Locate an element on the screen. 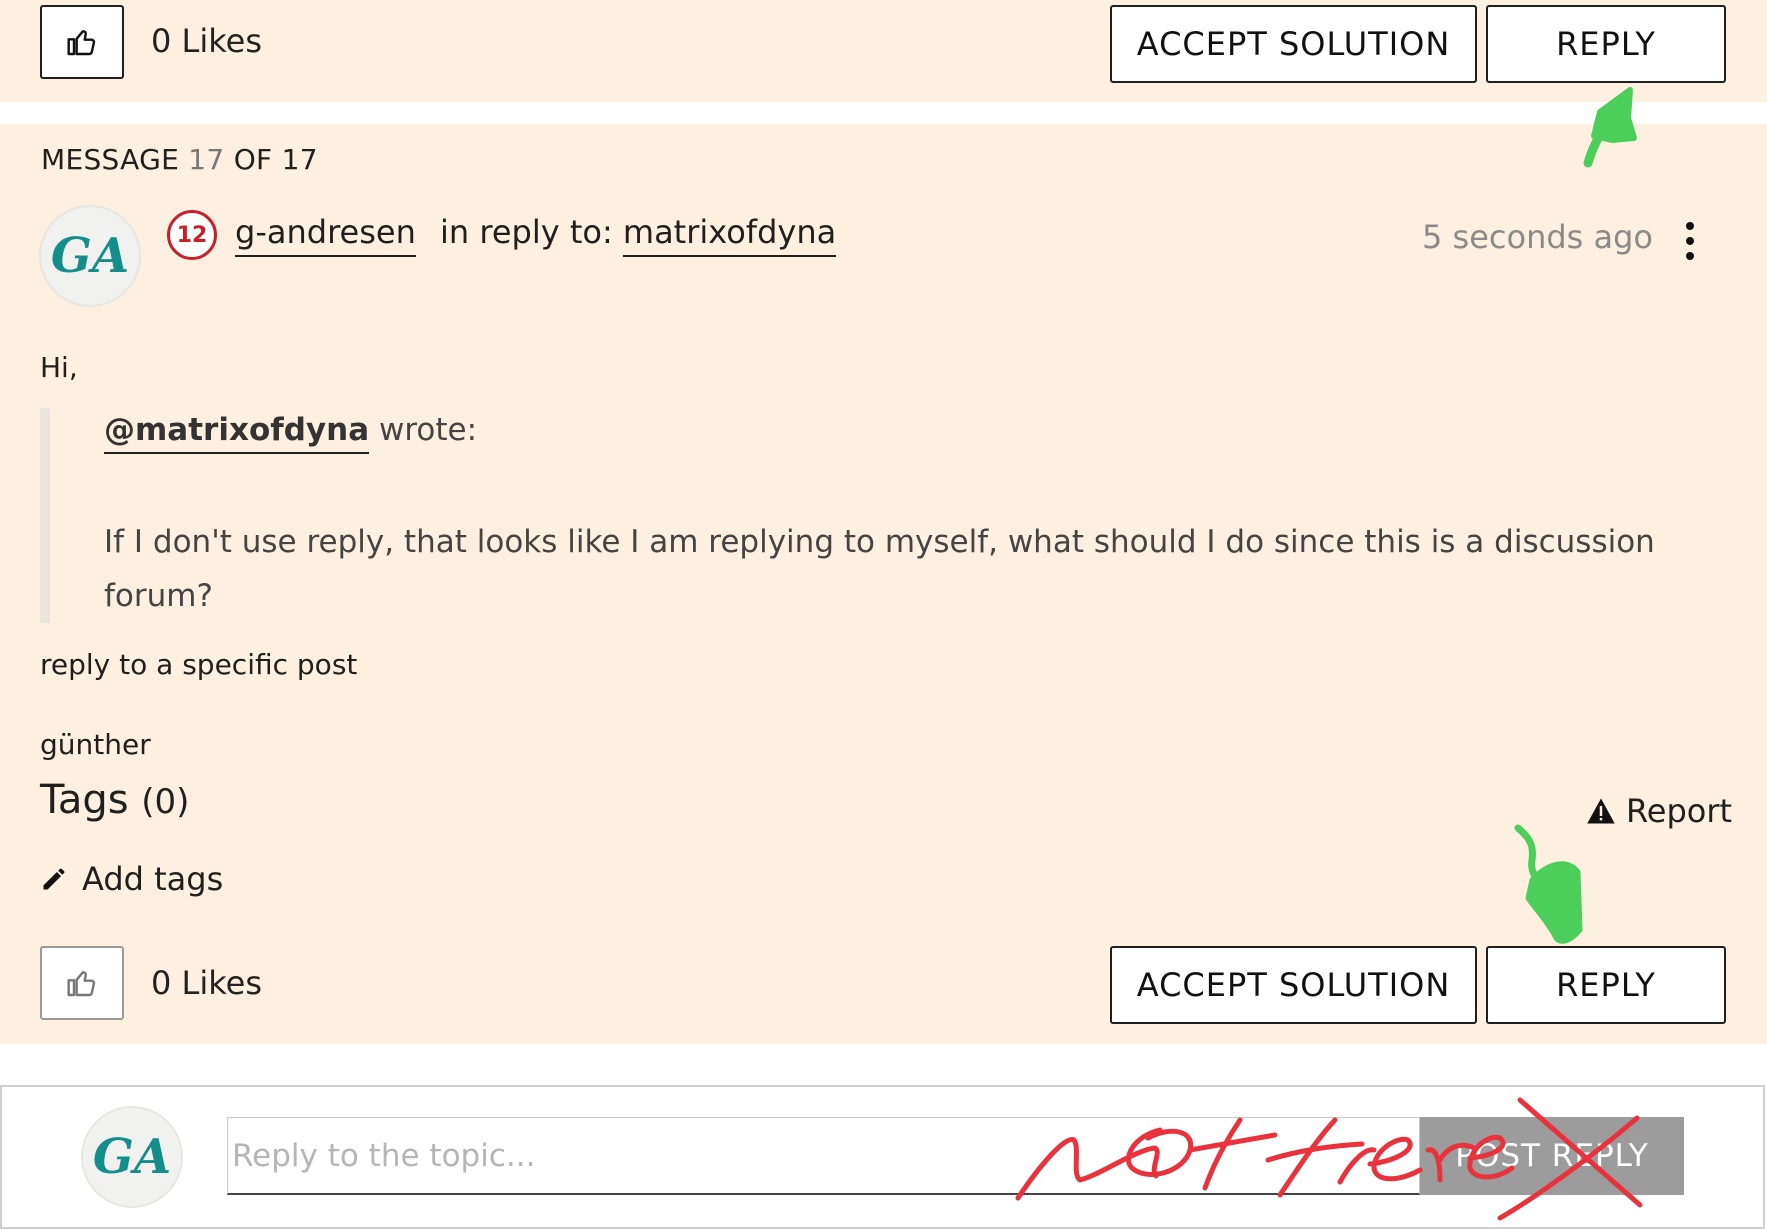 This screenshot has height=1229, width=1767. like-button-bottom is located at coordinates (82, 983).